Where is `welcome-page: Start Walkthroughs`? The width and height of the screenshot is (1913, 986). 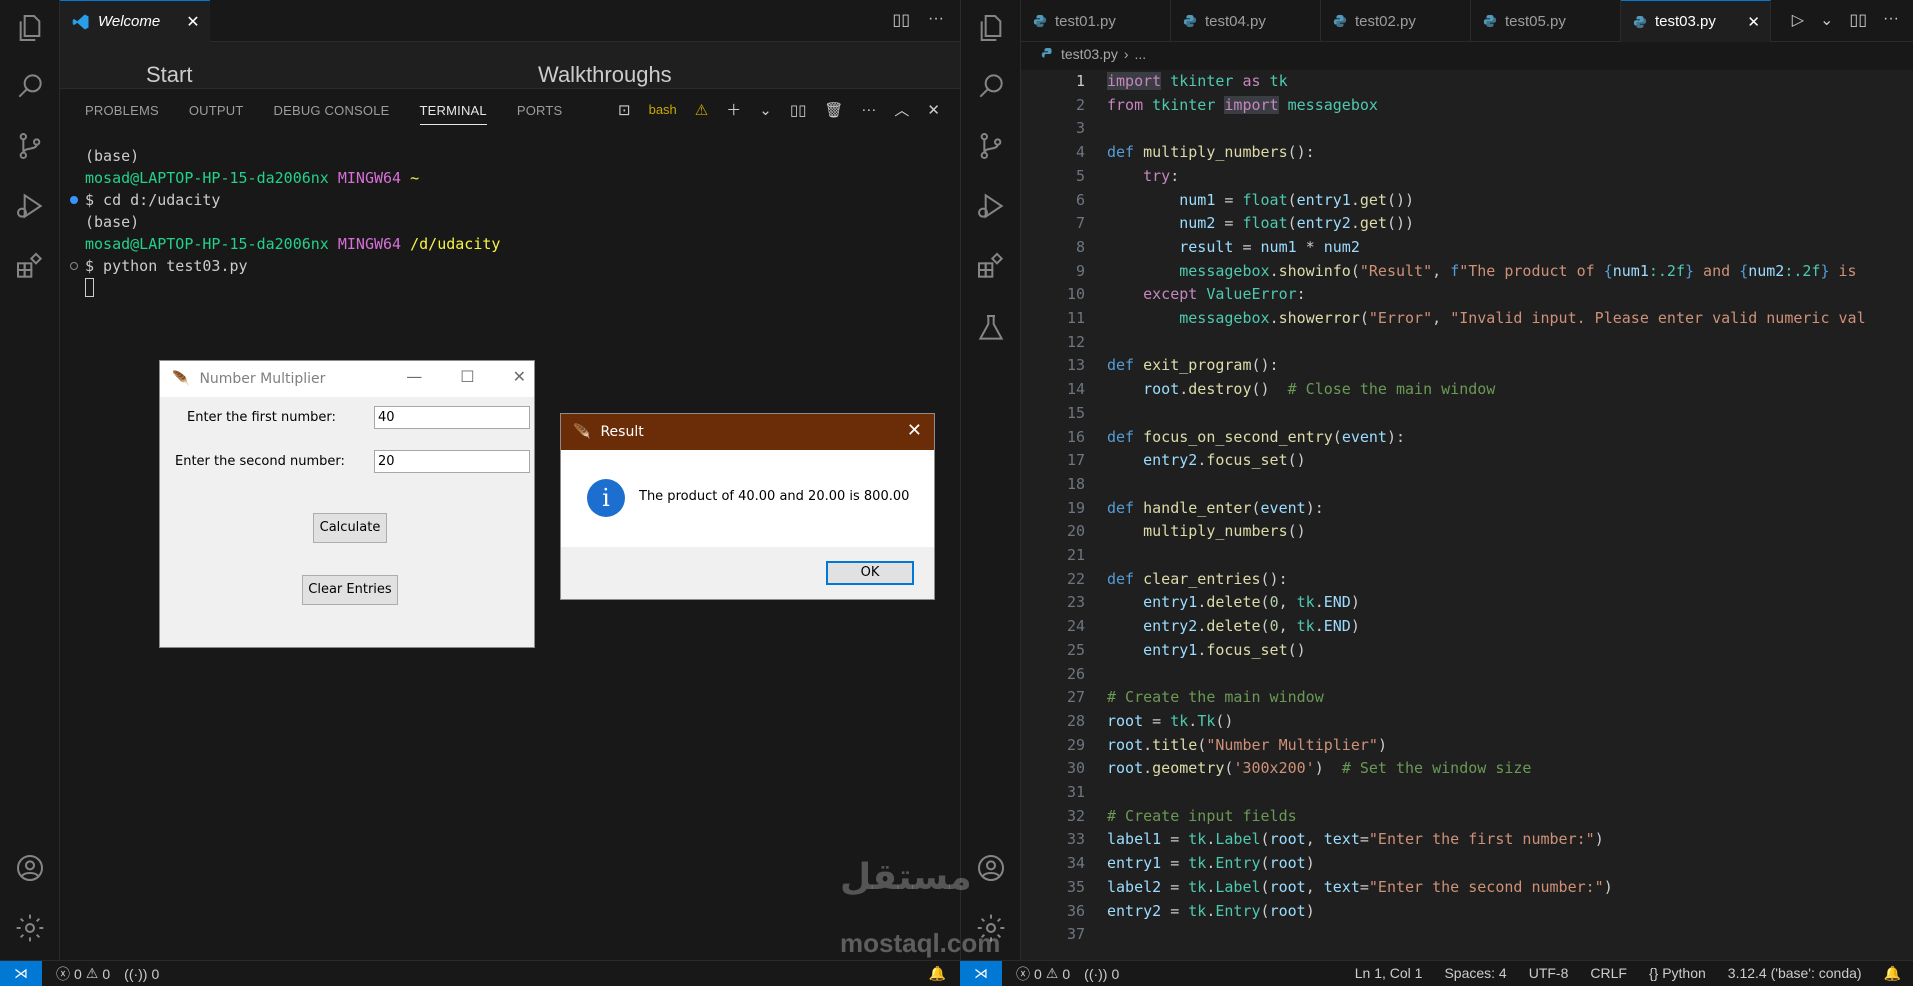
welcome-page: Start Walkthroughs is located at coordinates (510, 65).